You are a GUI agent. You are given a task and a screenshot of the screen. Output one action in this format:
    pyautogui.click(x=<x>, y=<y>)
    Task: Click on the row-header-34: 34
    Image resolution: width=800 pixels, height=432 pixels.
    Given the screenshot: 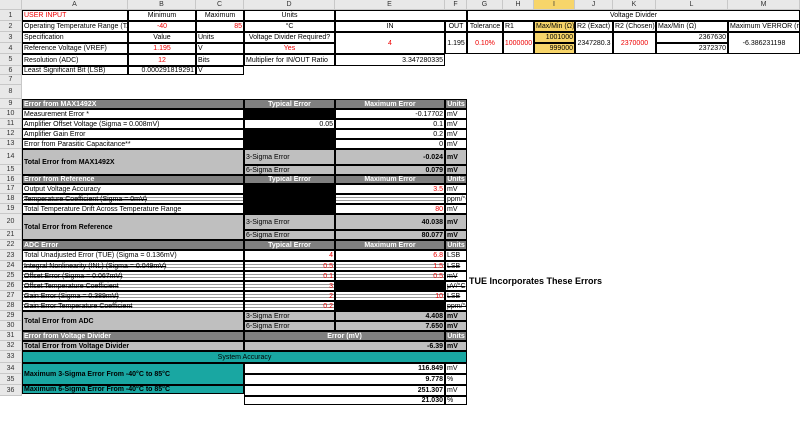 What is the action you would take?
    pyautogui.click(x=11, y=368)
    